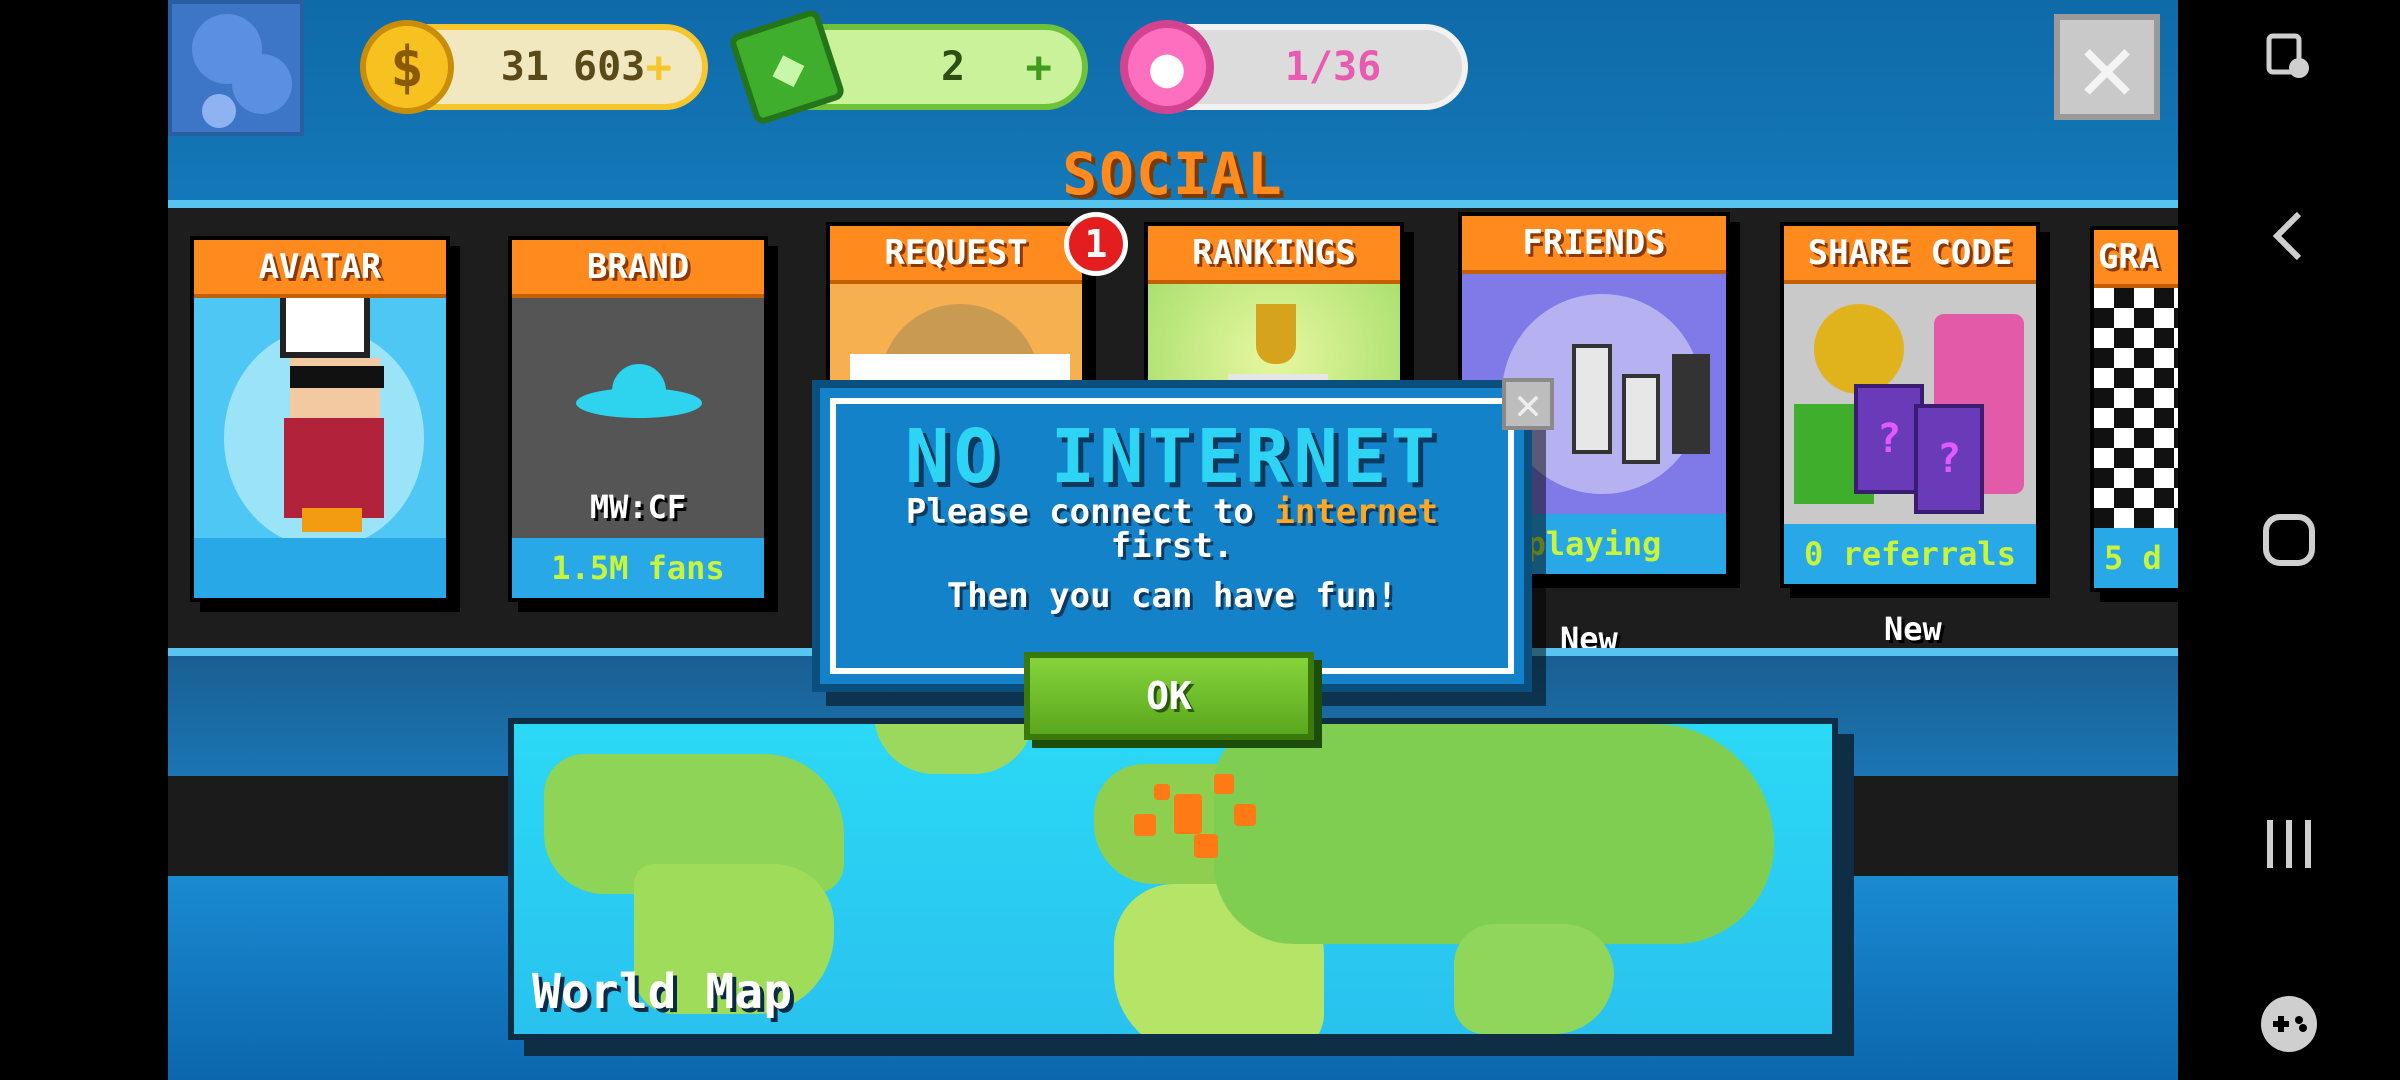 The width and height of the screenshot is (2400, 1080). I want to click on brand-art: MW:CF, so click(638, 418).